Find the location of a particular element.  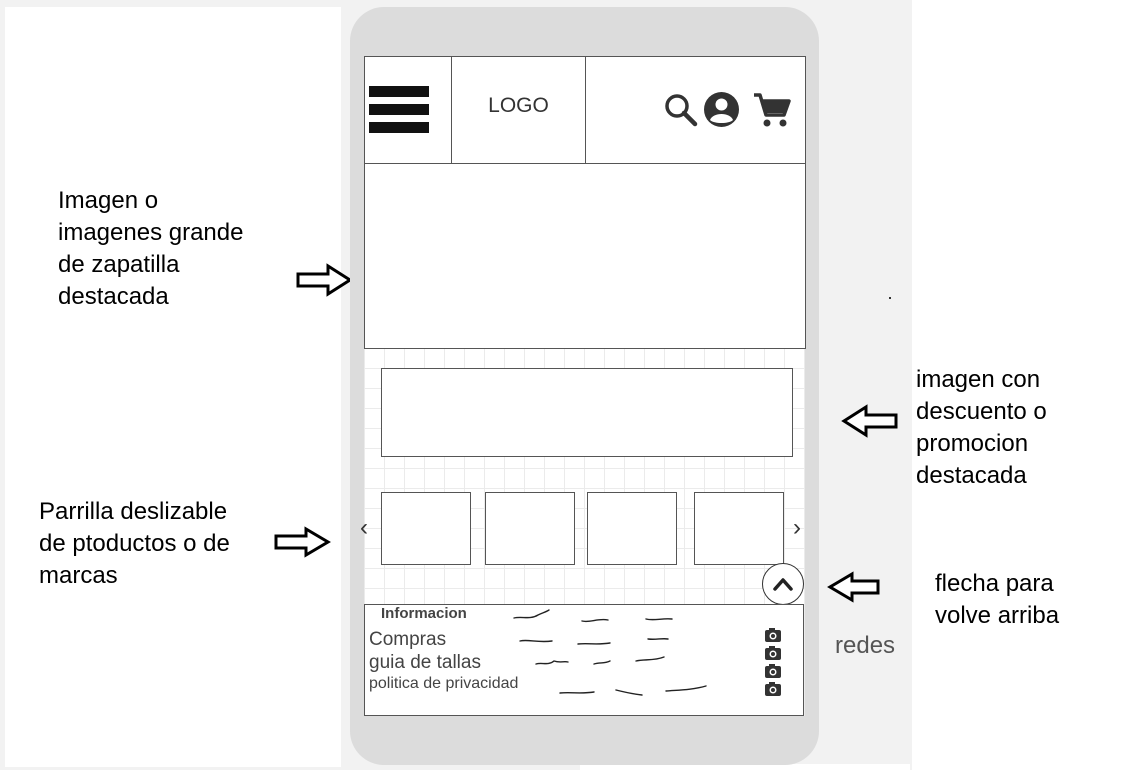

annotation-social: redes is located at coordinates (865, 645).